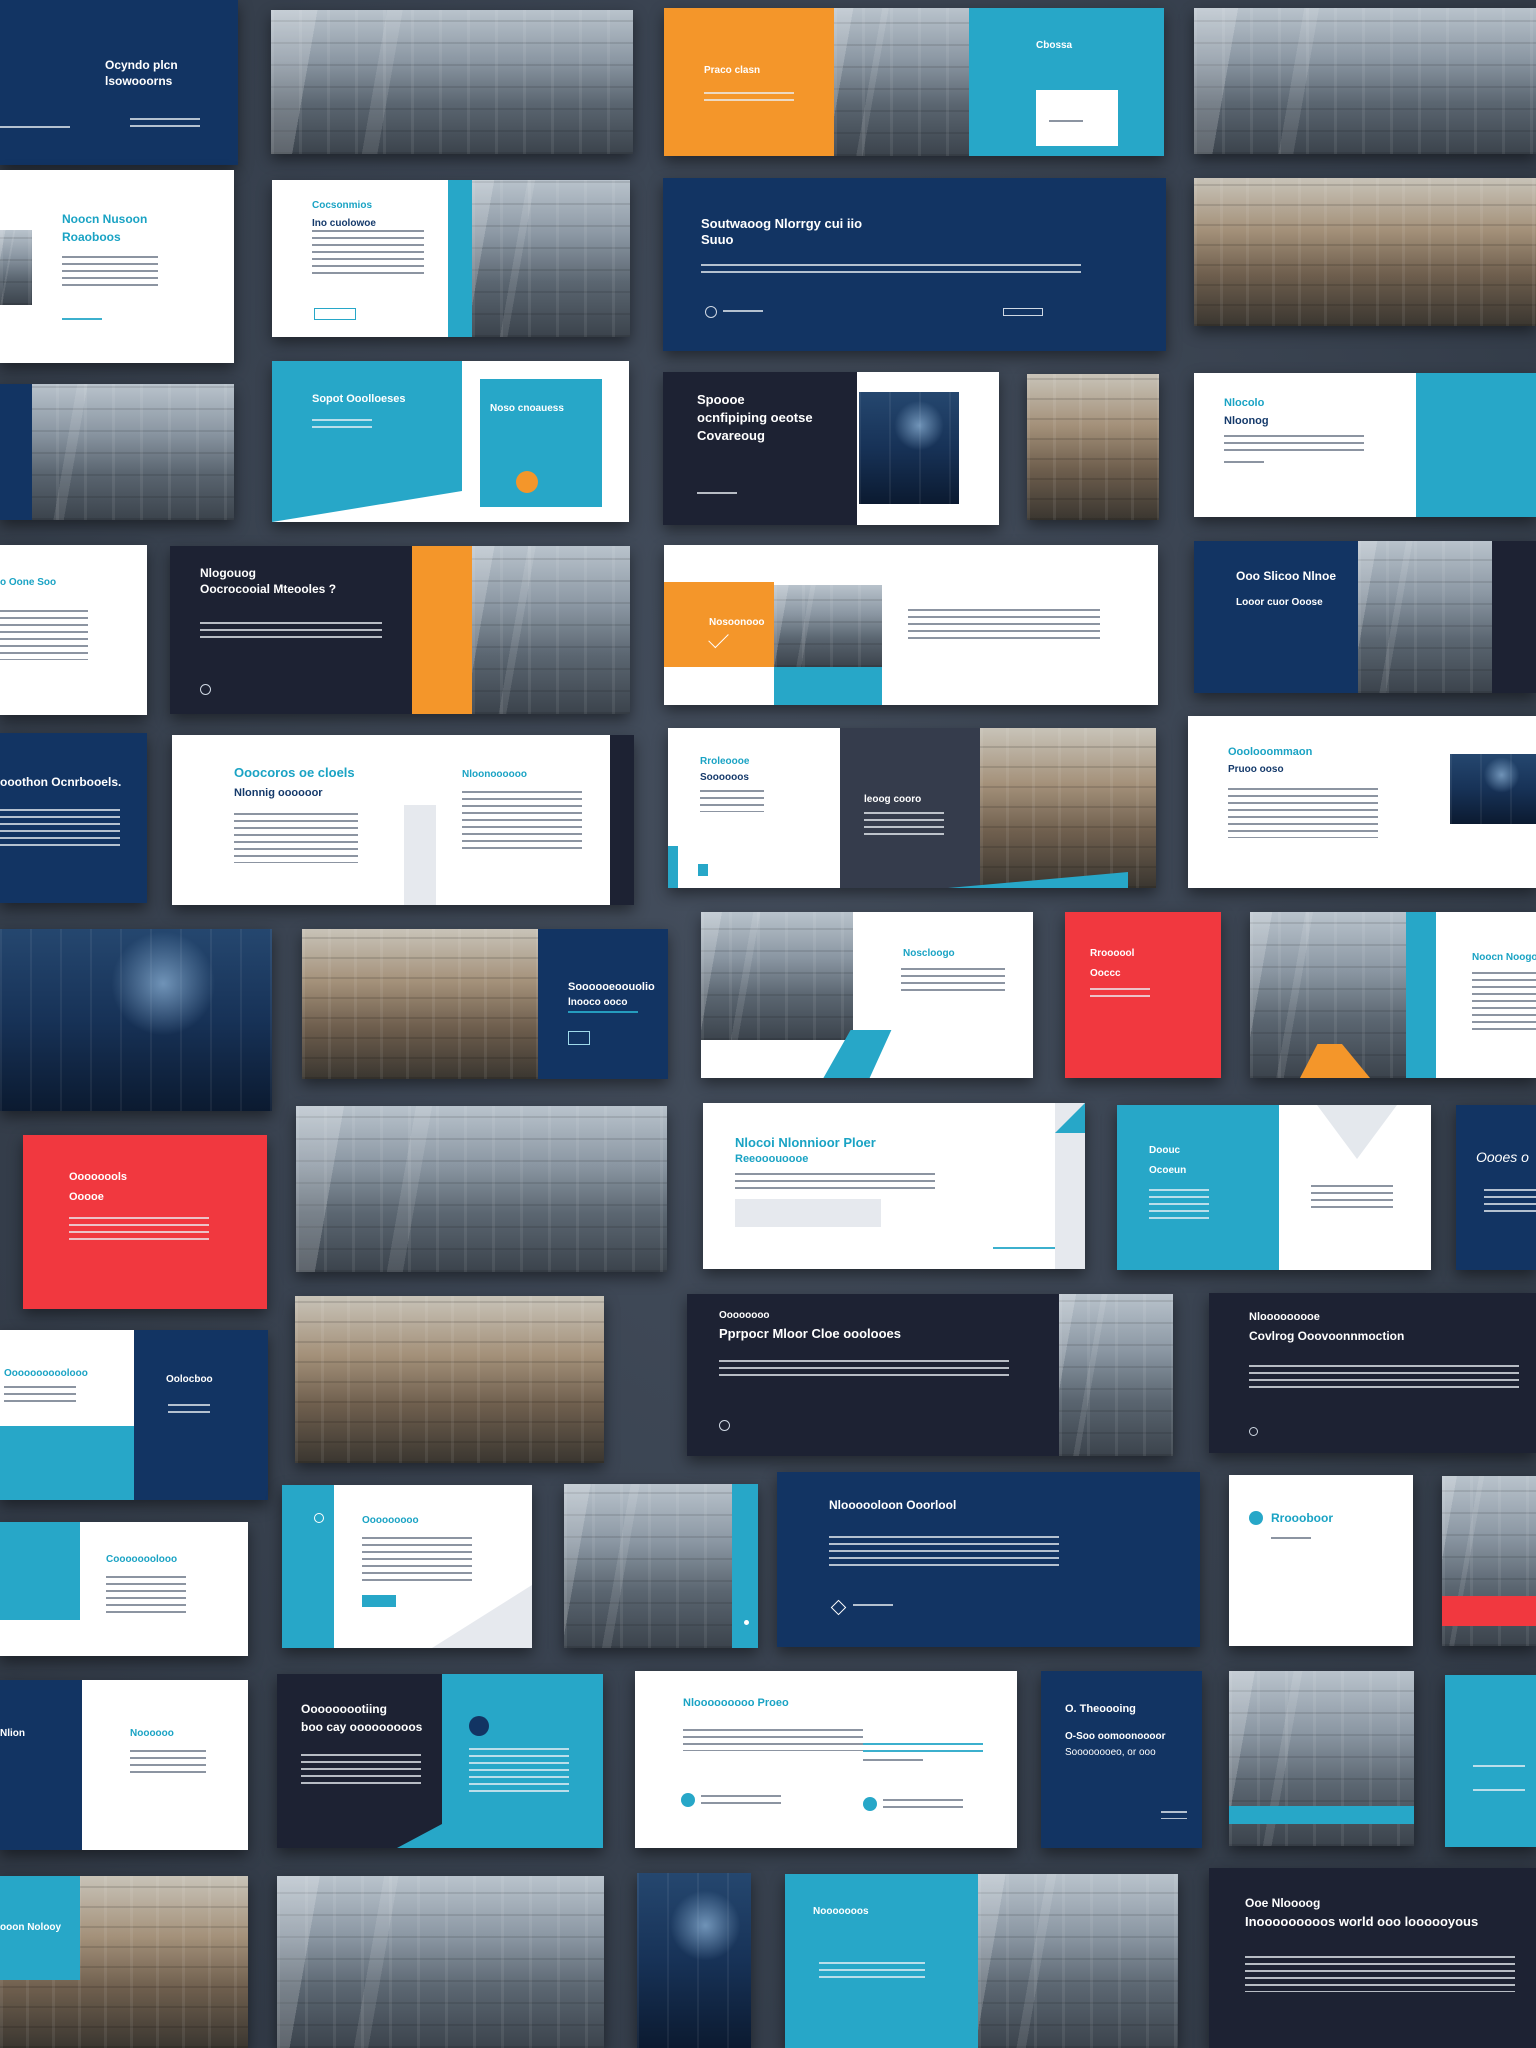 The height and width of the screenshot is (2048, 1536). What do you see at coordinates (1283, 1903) in the screenshot?
I see `slide-title: Ooe Nloooog` at bounding box center [1283, 1903].